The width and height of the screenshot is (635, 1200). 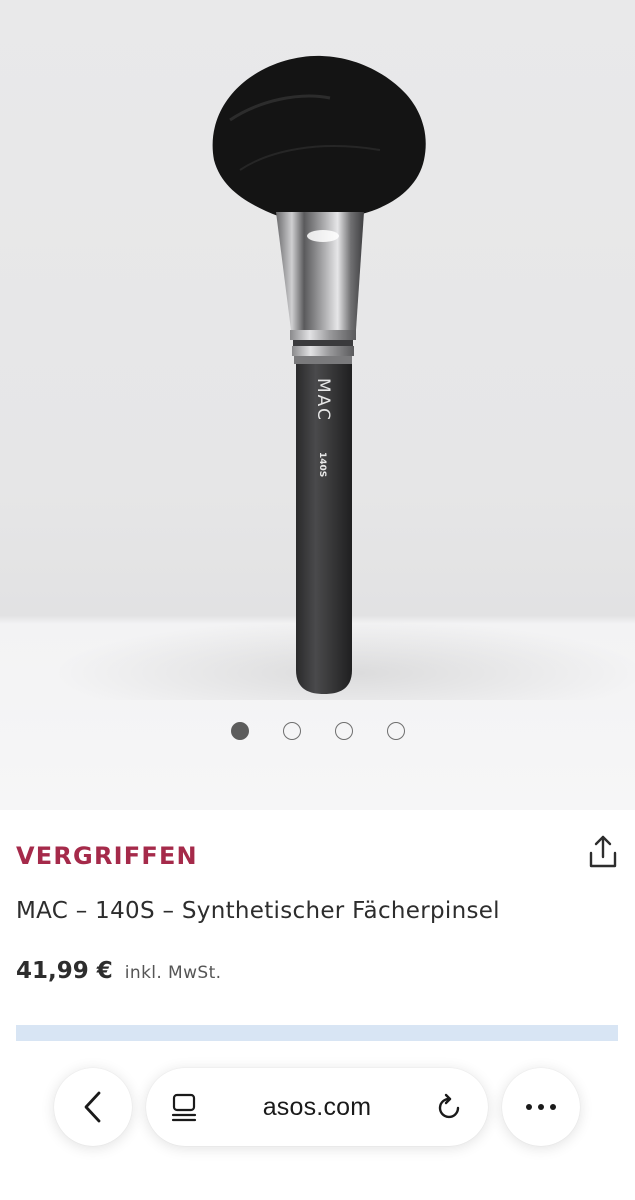 I want to click on stock-status-label: VERGRIFFEN, so click(x=107, y=856).